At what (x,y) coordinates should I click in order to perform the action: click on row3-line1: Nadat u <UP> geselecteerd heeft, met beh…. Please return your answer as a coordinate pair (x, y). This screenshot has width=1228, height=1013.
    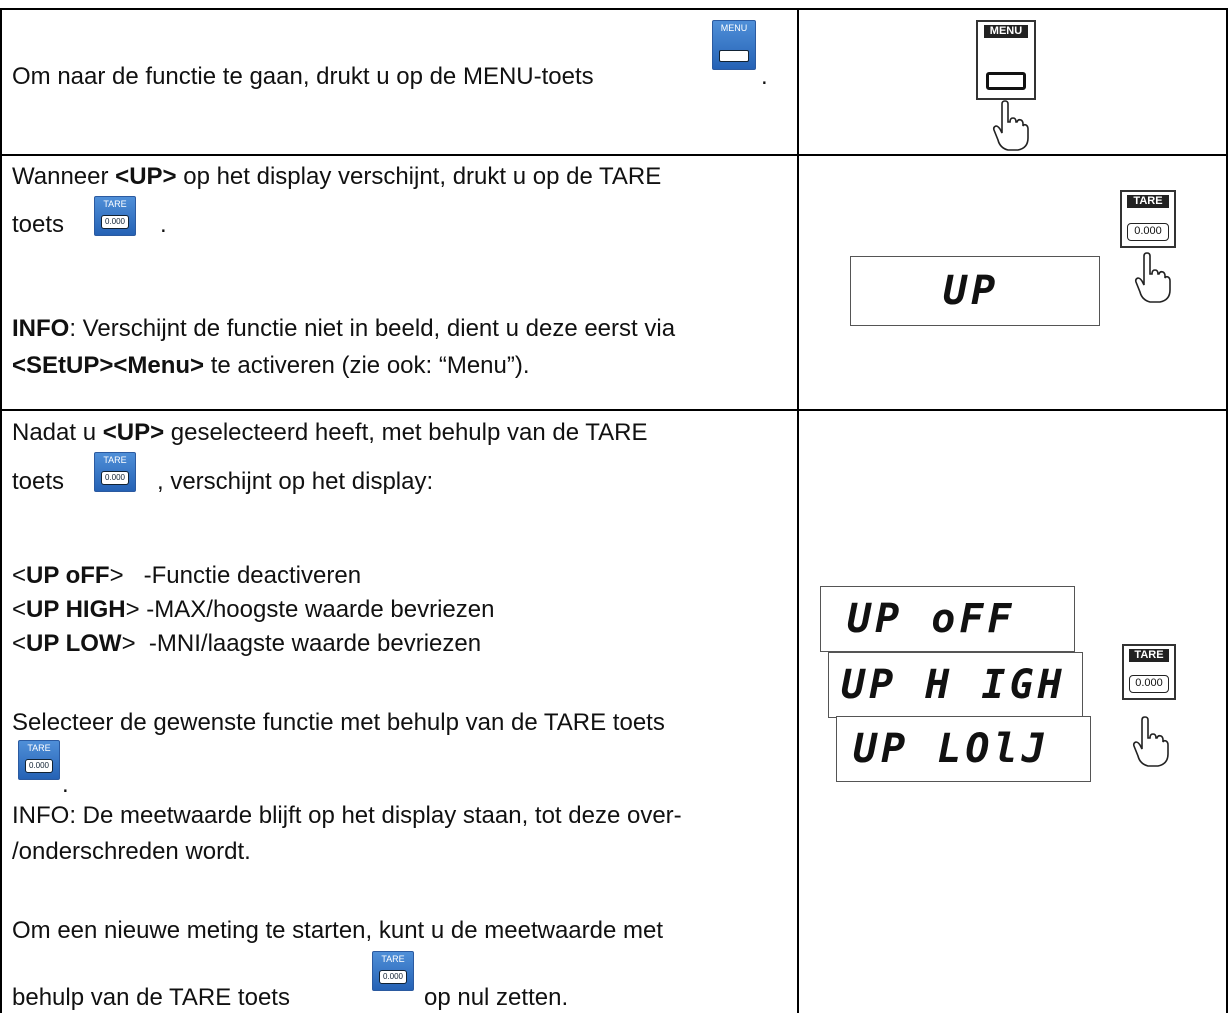
    Looking at the image, I should click on (330, 432).